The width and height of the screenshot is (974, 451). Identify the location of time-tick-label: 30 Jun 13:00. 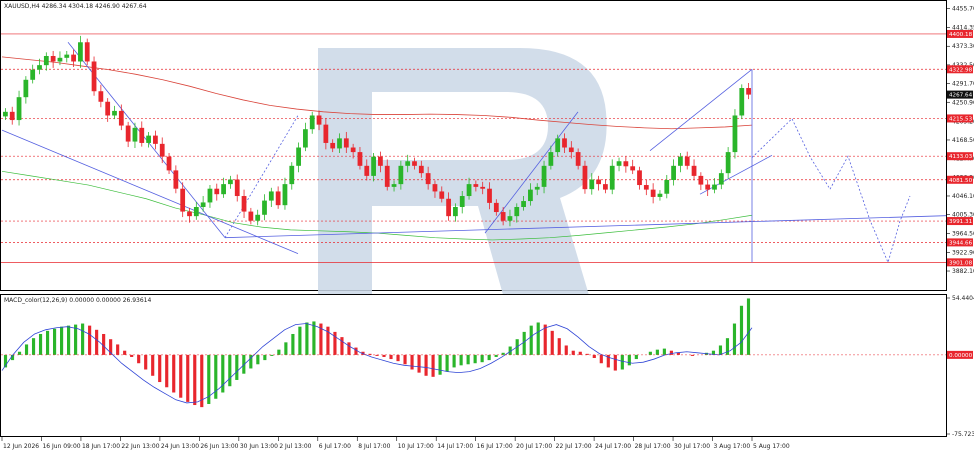
(259, 446).